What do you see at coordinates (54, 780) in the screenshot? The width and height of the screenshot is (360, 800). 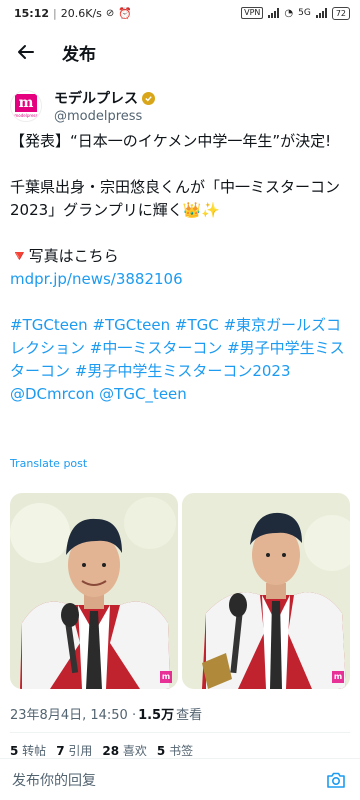 I see `reply-input: 发布你的回复` at bounding box center [54, 780].